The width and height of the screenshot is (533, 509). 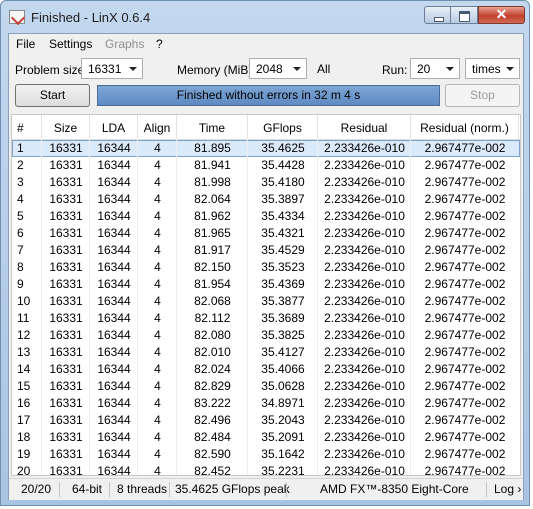 I want to click on column-header: Size, so click(x=66, y=127).